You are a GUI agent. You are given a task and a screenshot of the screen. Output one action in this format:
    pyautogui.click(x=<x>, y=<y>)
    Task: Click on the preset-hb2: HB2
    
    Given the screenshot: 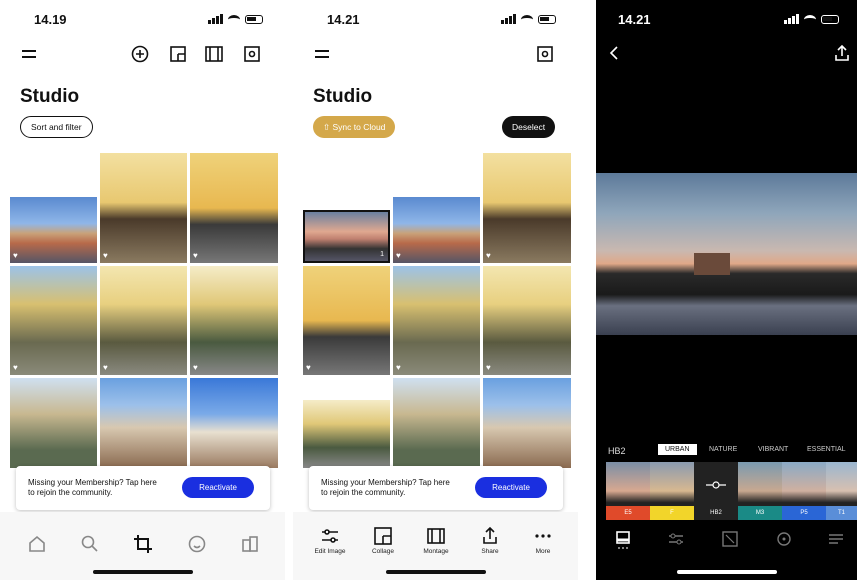 What is the action you would take?
    pyautogui.click(x=716, y=491)
    